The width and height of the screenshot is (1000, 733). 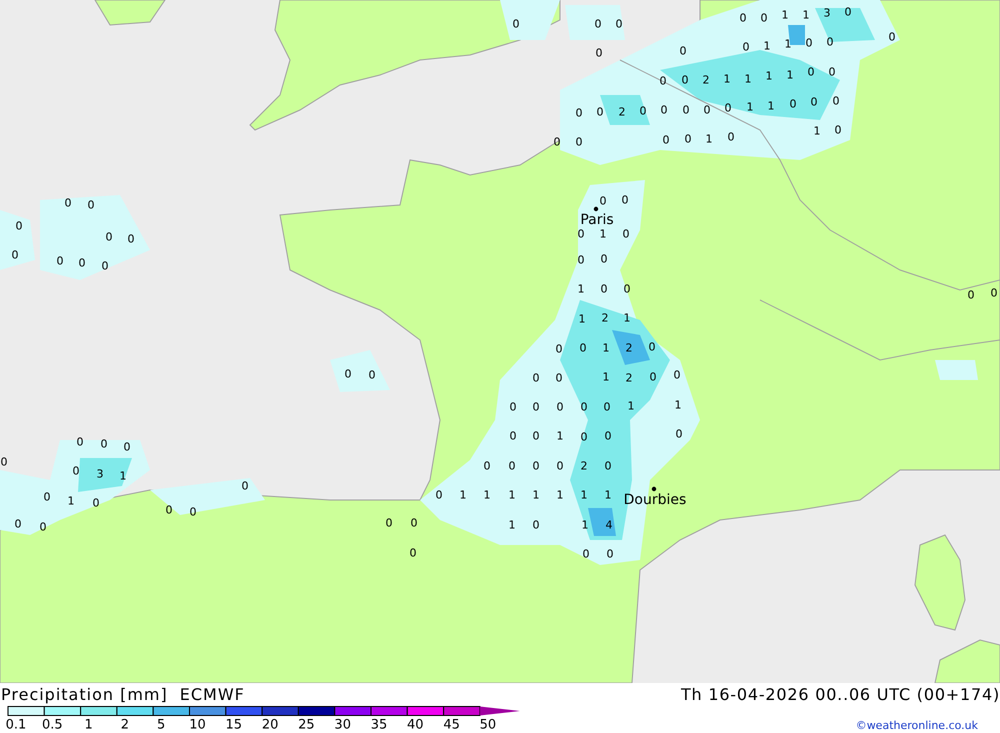 What do you see at coordinates (917, 725) in the screenshot?
I see `credit-link: ©weatheronline.co.uk` at bounding box center [917, 725].